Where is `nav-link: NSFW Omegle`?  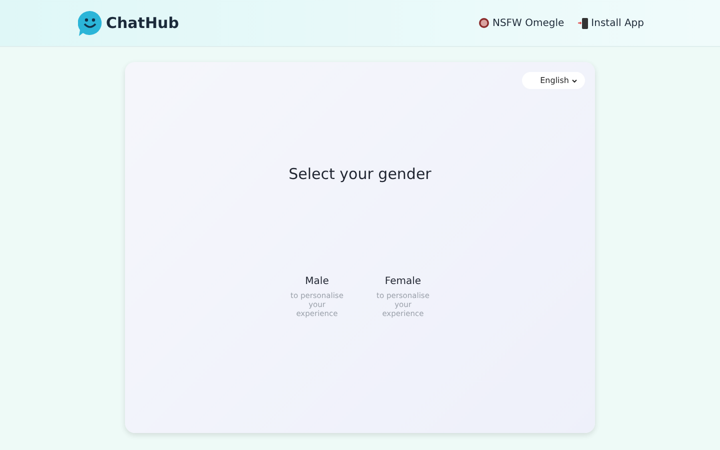
nav-link: NSFW Omegle is located at coordinates (521, 23).